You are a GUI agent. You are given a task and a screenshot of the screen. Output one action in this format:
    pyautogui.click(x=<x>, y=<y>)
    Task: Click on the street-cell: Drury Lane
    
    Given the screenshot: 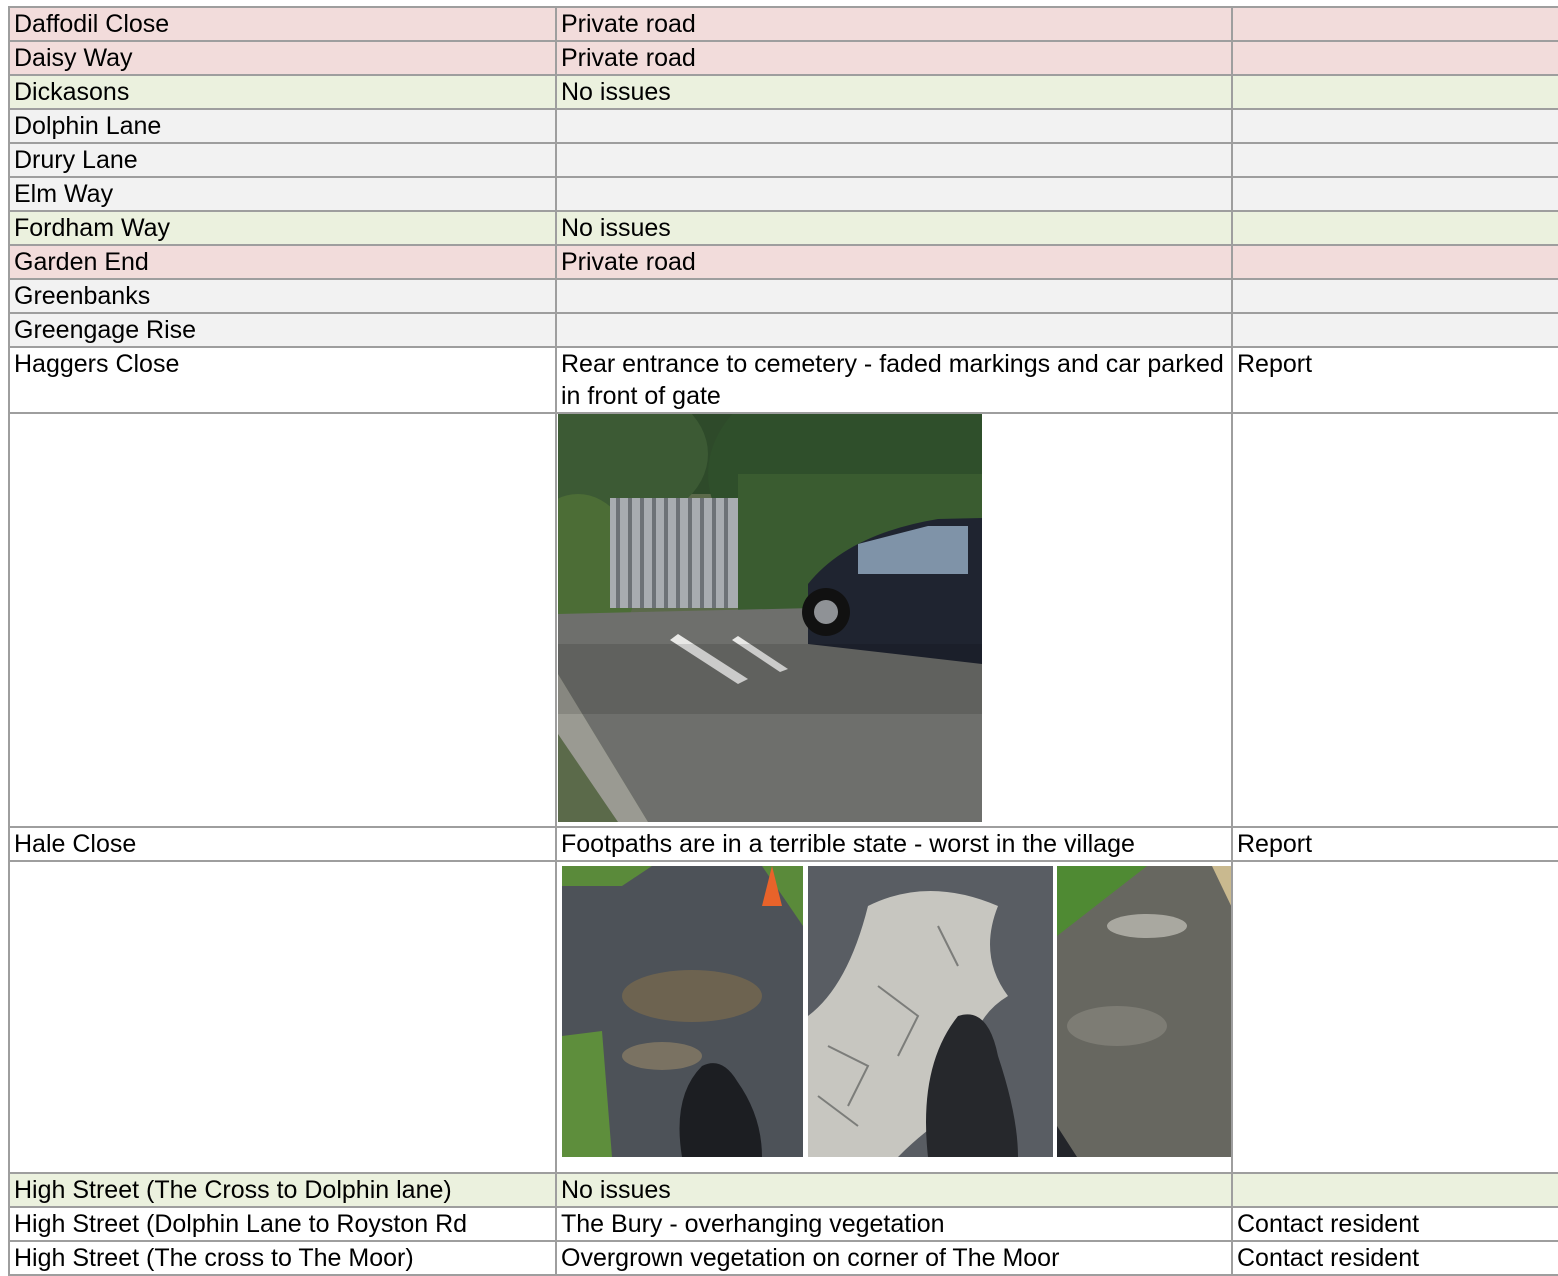 What is the action you would take?
    pyautogui.click(x=282, y=160)
    